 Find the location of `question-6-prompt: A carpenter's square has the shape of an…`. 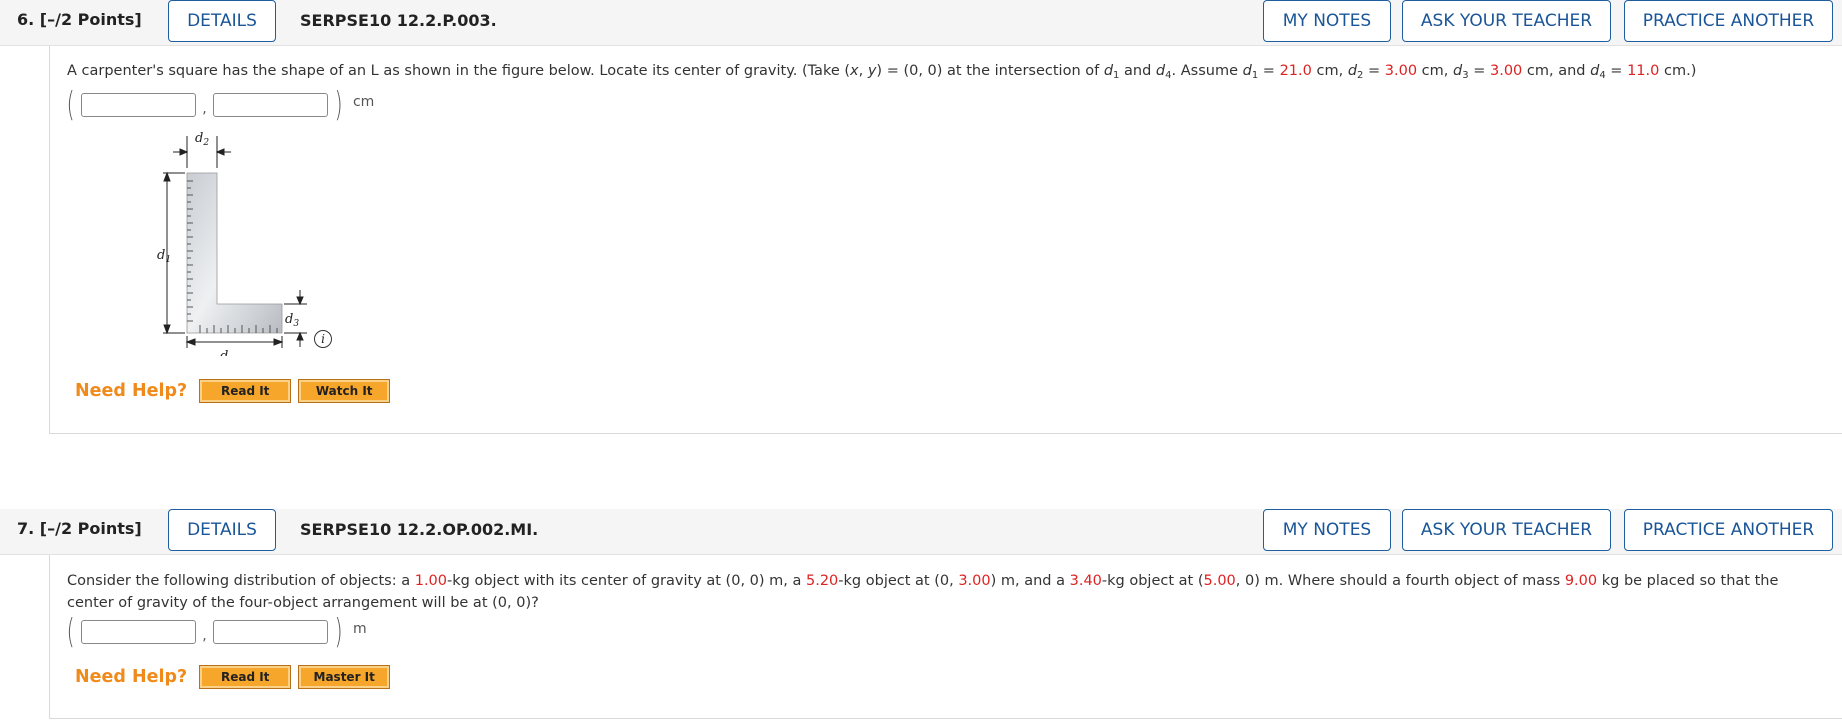

question-6-prompt: A carpenter's square has the shape of an… is located at coordinates (882, 72).